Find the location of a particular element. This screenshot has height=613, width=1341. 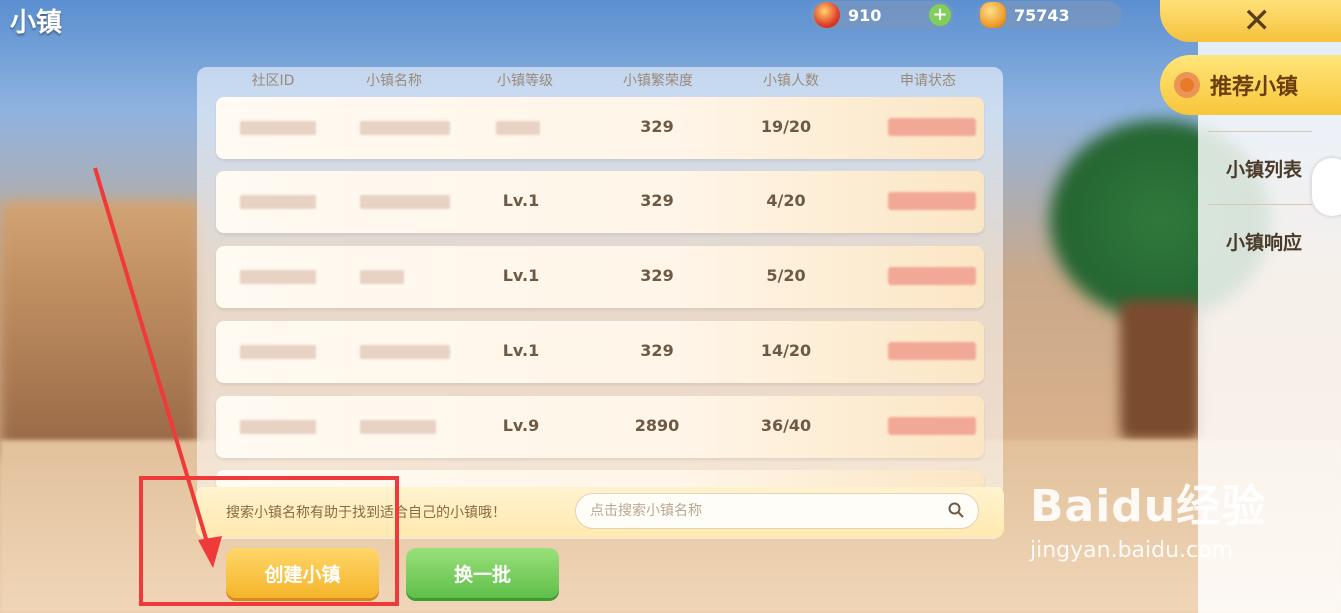

watermark-url: jingyan.baidu.com is located at coordinates (1132, 550).